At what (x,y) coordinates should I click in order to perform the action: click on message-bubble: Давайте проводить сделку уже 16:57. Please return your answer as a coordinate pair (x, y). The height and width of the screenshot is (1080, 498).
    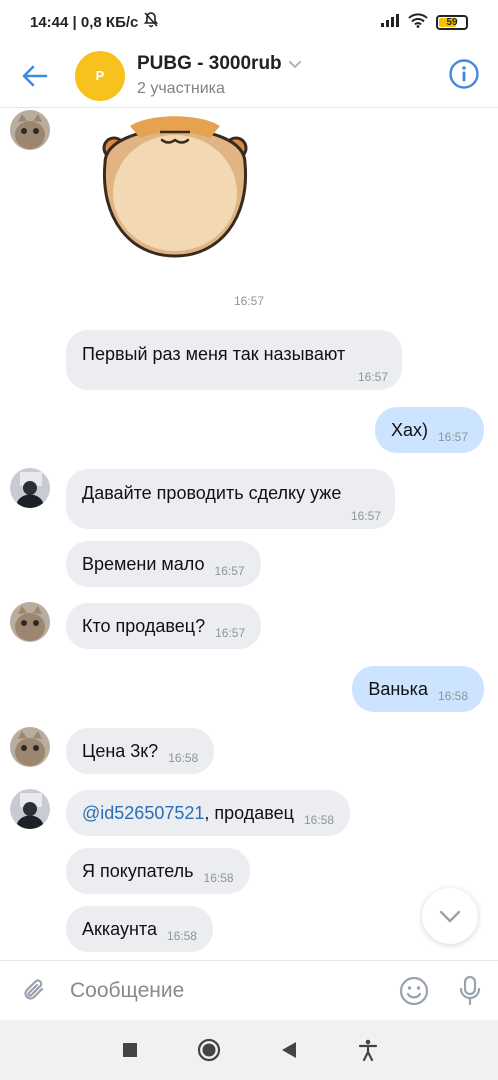
    Looking at the image, I should click on (230, 499).